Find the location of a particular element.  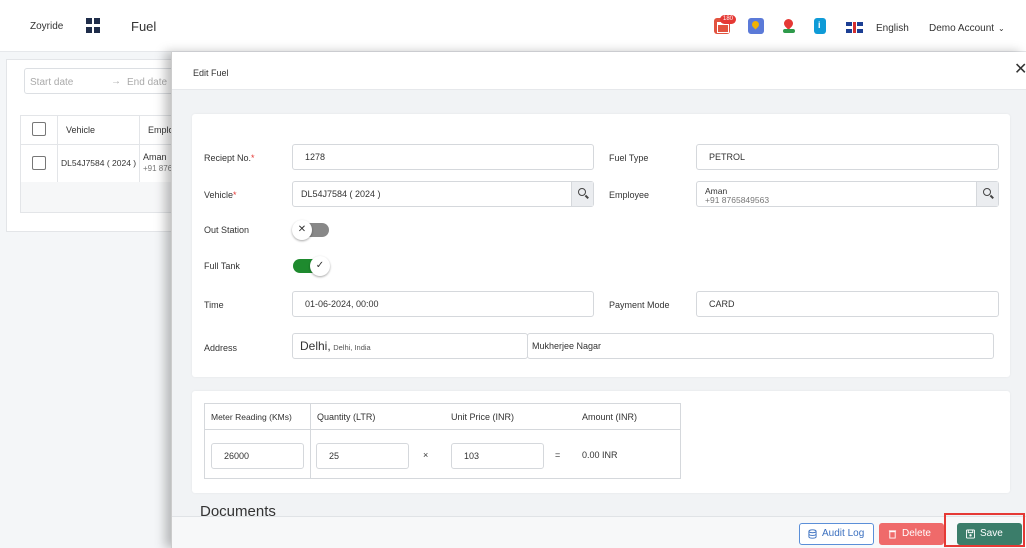

start-date-input: Start date is located at coordinates (51, 82).